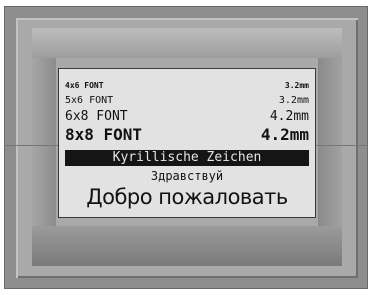  What do you see at coordinates (187, 176) in the screenshot?
I see `cyrillic-greeting-small: Здравствуй` at bounding box center [187, 176].